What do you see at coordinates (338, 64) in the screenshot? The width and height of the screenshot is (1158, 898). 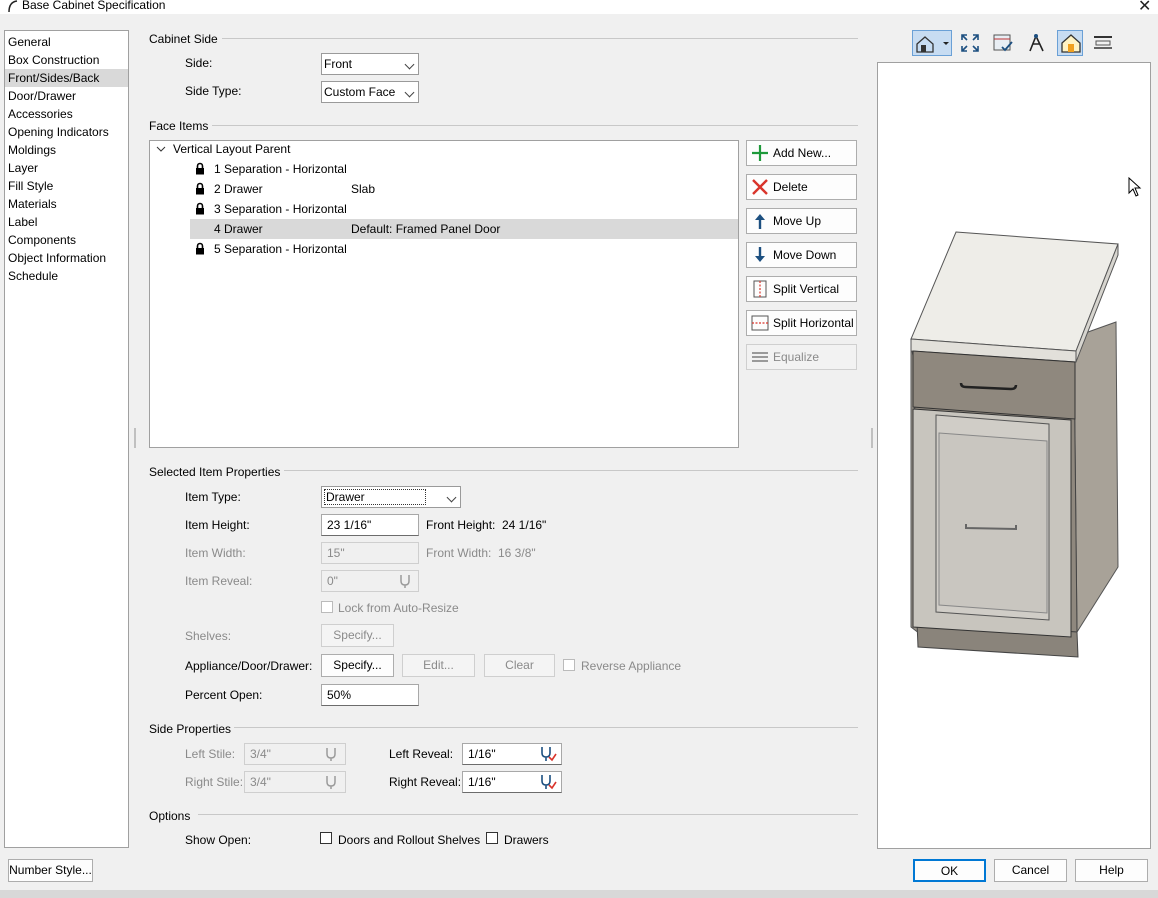 I see `side-select-value: Front` at bounding box center [338, 64].